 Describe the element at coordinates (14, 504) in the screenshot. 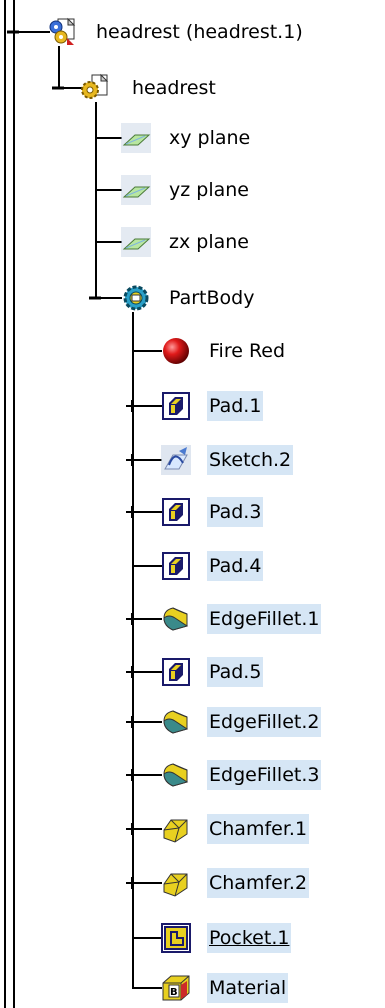

I see `tree-root-connector-line` at that location.